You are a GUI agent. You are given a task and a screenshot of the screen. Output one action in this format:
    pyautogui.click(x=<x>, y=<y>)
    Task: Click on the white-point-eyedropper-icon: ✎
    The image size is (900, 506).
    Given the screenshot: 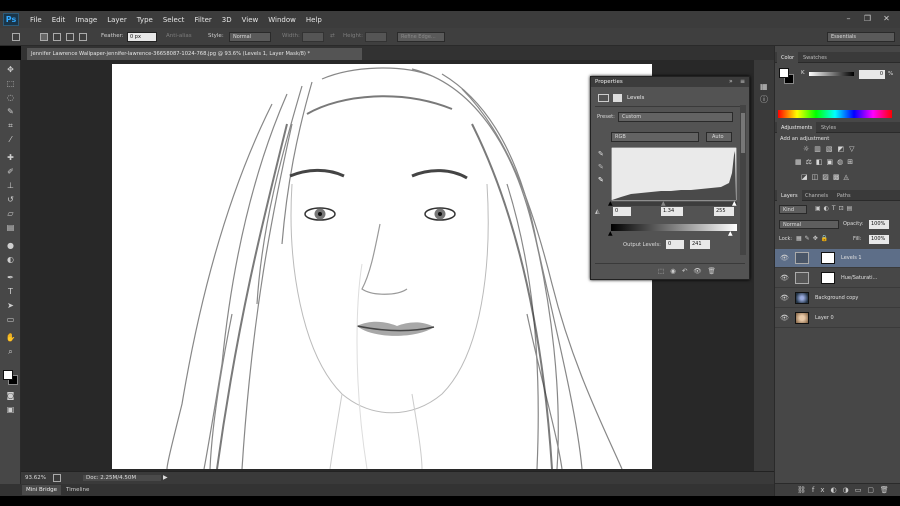 What is the action you would take?
    pyautogui.click(x=601, y=180)
    